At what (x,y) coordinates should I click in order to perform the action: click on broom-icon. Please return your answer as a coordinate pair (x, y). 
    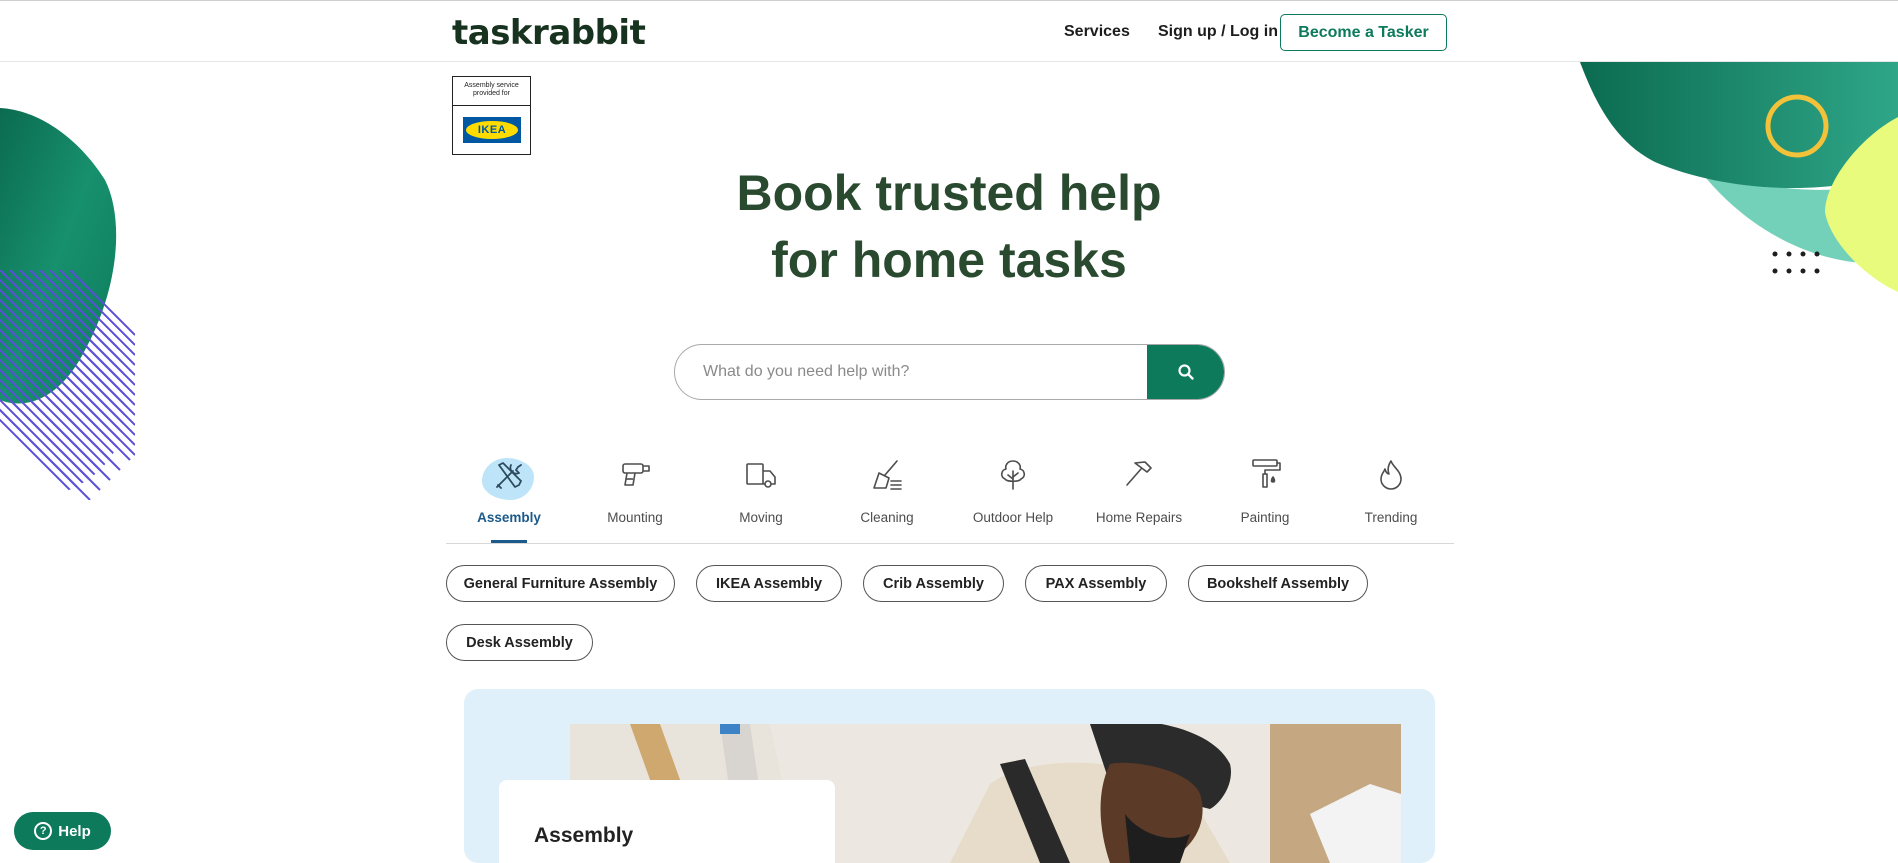
    Looking at the image, I should click on (887, 475).